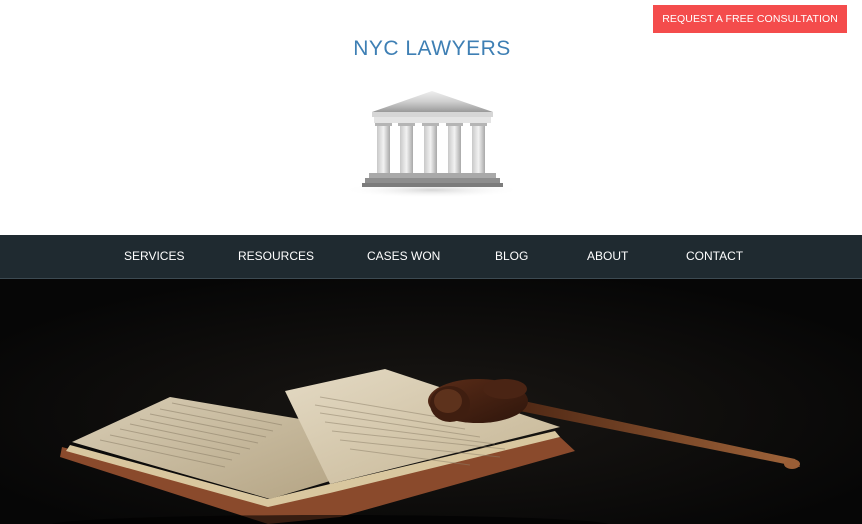 This screenshot has height=524, width=862. Describe the element at coordinates (511, 256) in the screenshot. I see `nav-item-blog: BLOG` at that location.